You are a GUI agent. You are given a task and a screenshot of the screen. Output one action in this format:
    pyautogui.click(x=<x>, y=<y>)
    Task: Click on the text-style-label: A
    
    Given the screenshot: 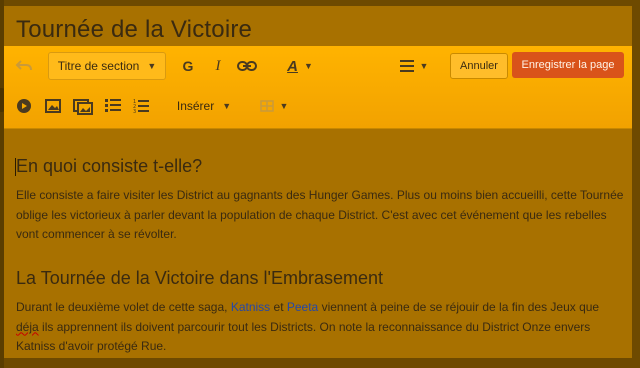 What is the action you would take?
    pyautogui.click(x=292, y=66)
    